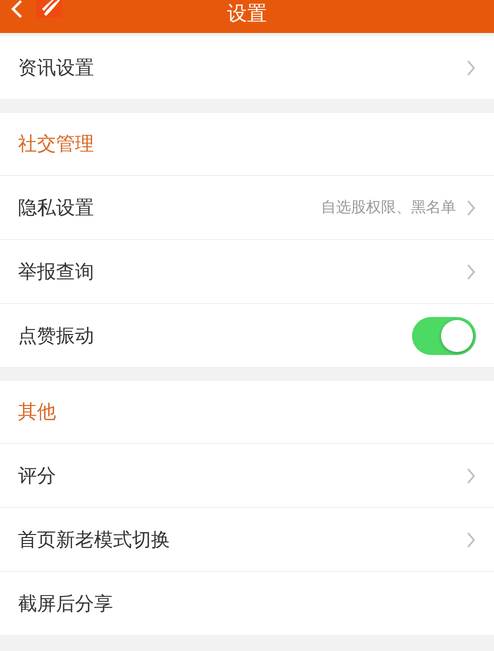 Image resolution: width=494 pixels, height=651 pixels. I want to click on row-label: 评分, so click(37, 476).